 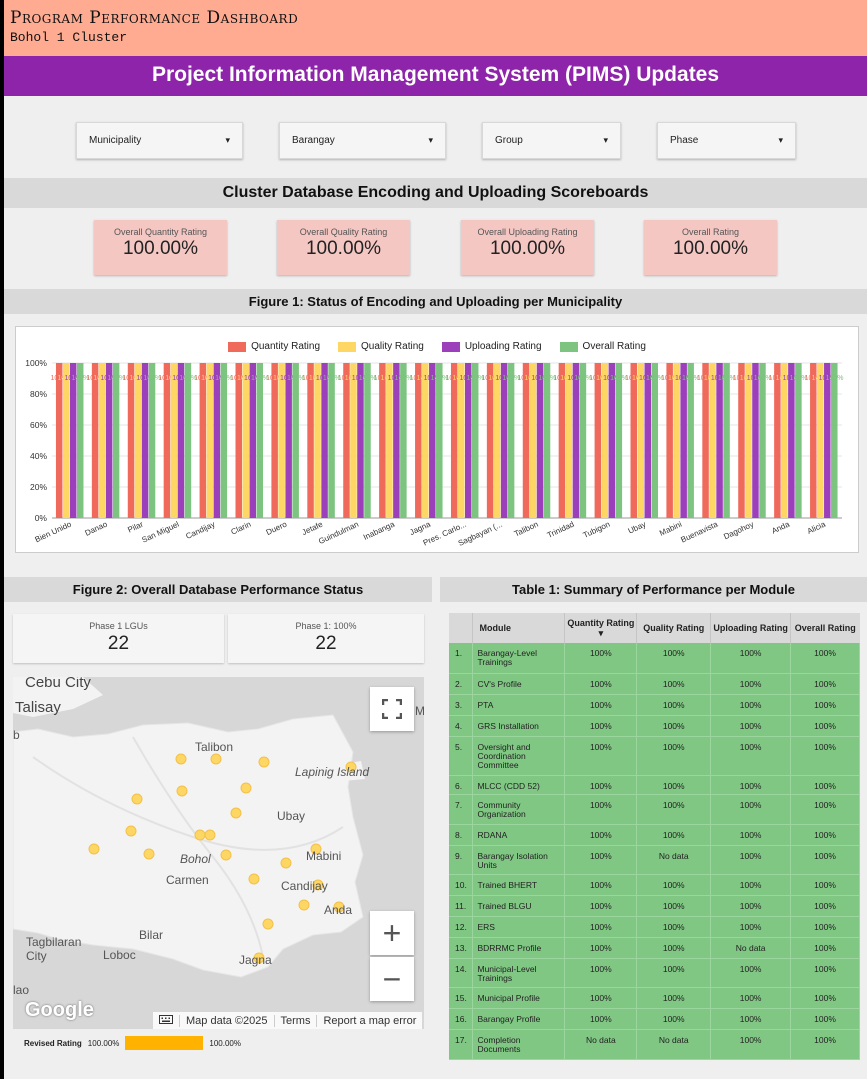 I want to click on municipality-filter: Municipality ▾, so click(x=159, y=140).